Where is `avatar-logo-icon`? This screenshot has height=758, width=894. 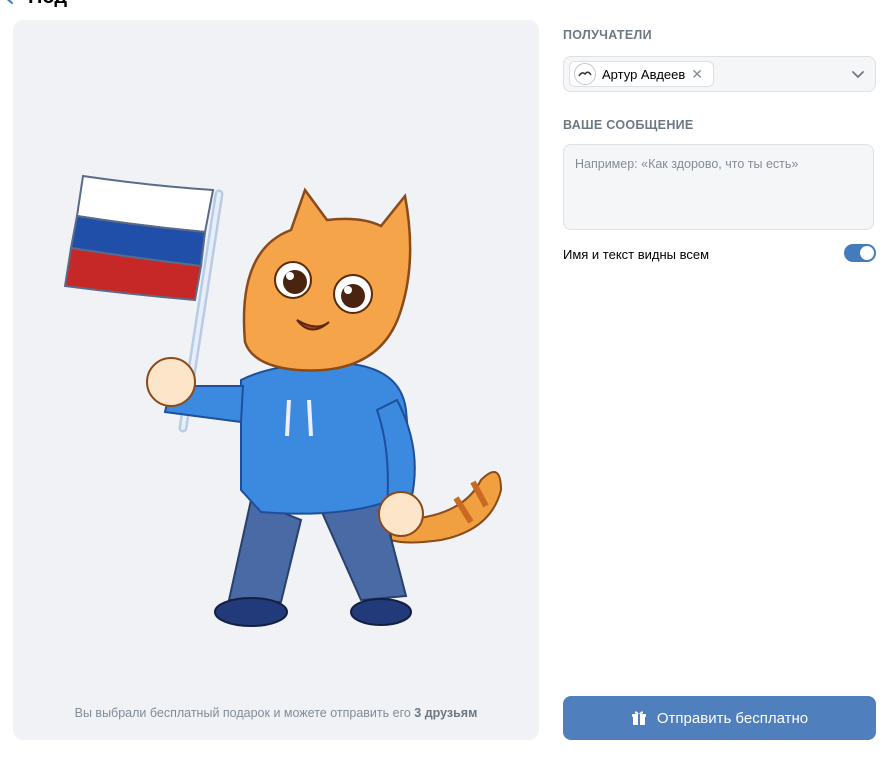
avatar-logo-icon is located at coordinates (585, 74).